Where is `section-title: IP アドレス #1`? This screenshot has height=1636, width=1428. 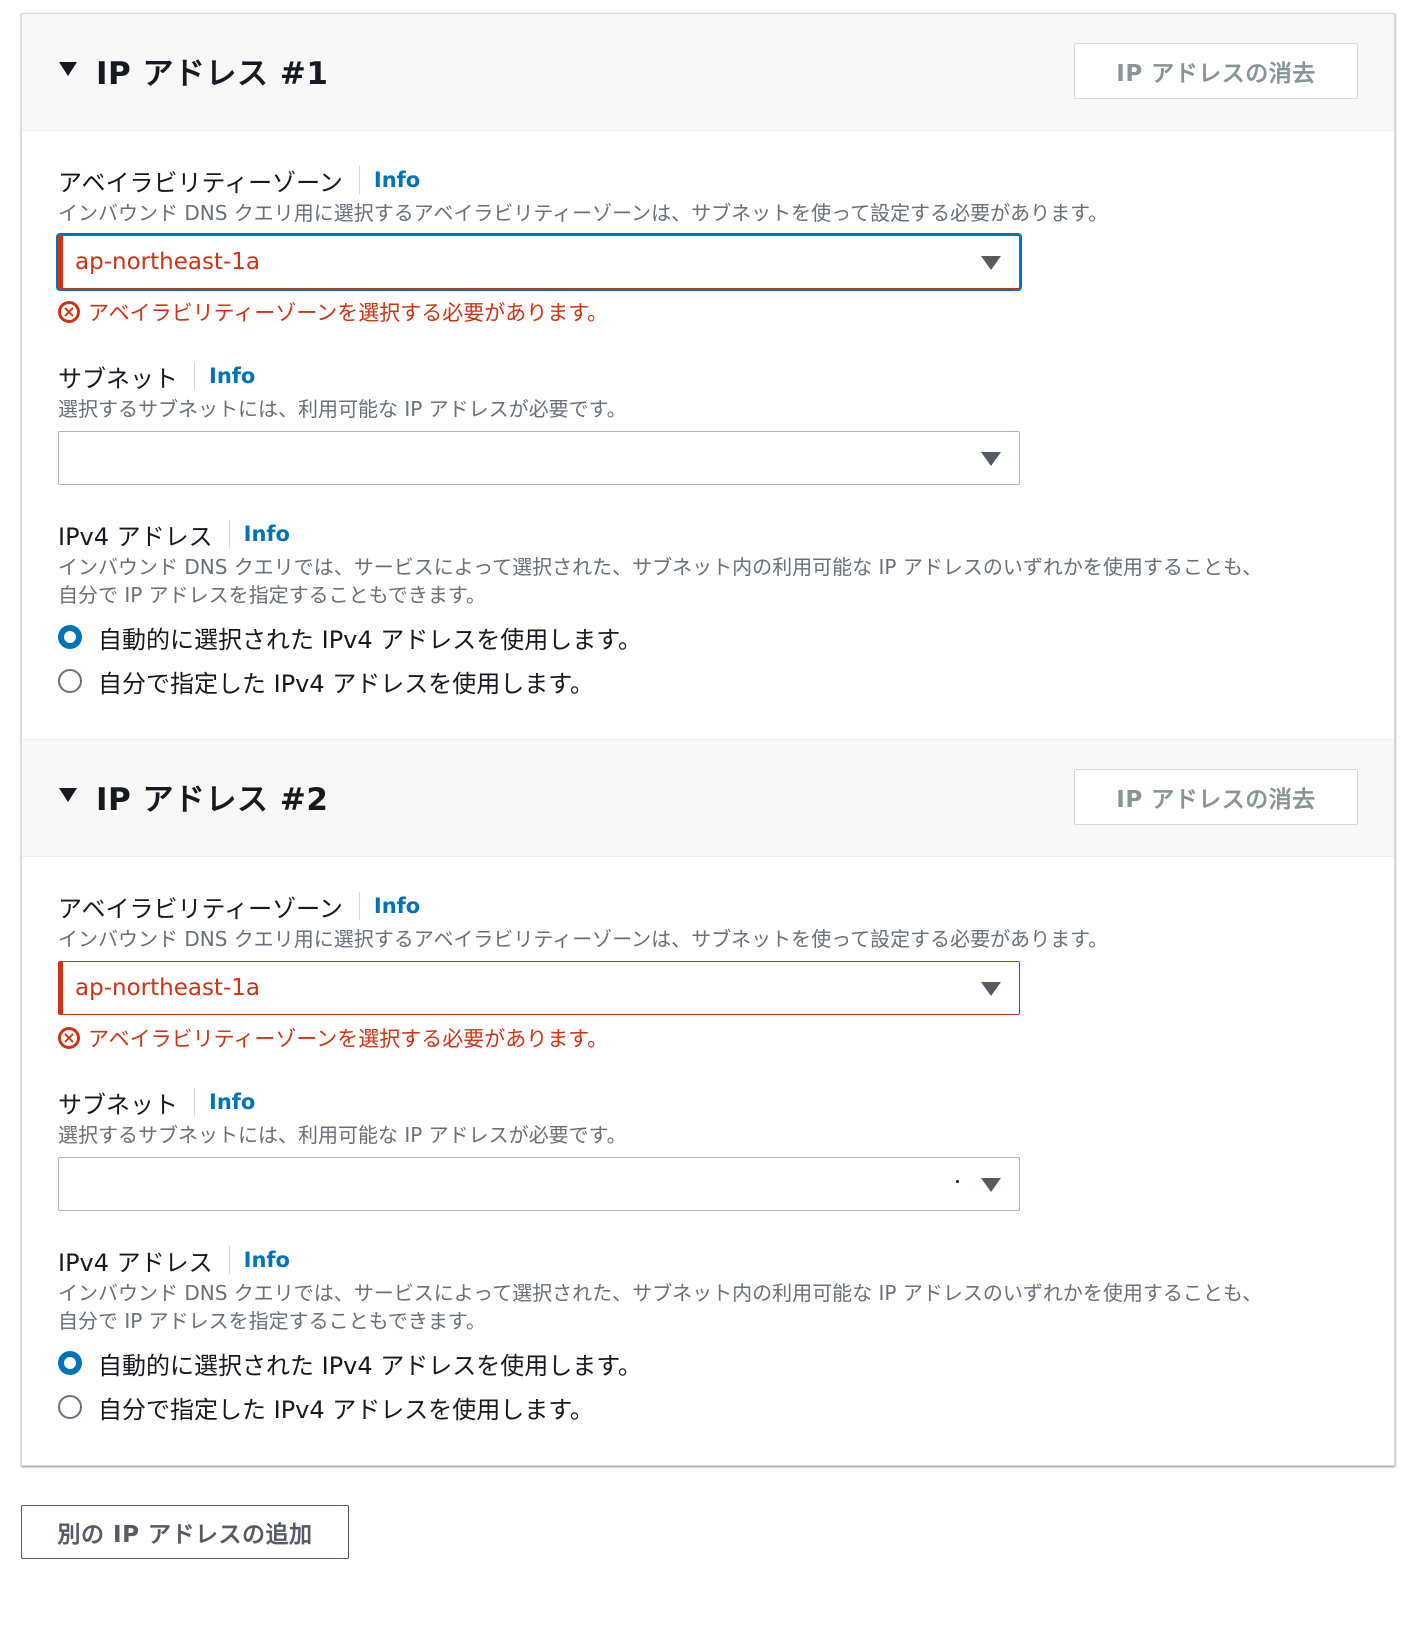
section-title: IP アドレス #1 is located at coordinates (212, 74).